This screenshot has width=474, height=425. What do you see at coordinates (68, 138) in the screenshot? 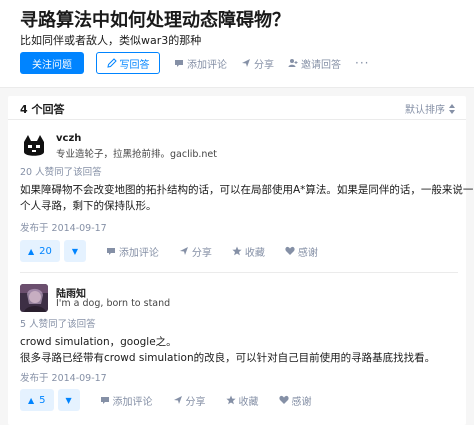
I see `author-name: vczh` at bounding box center [68, 138].